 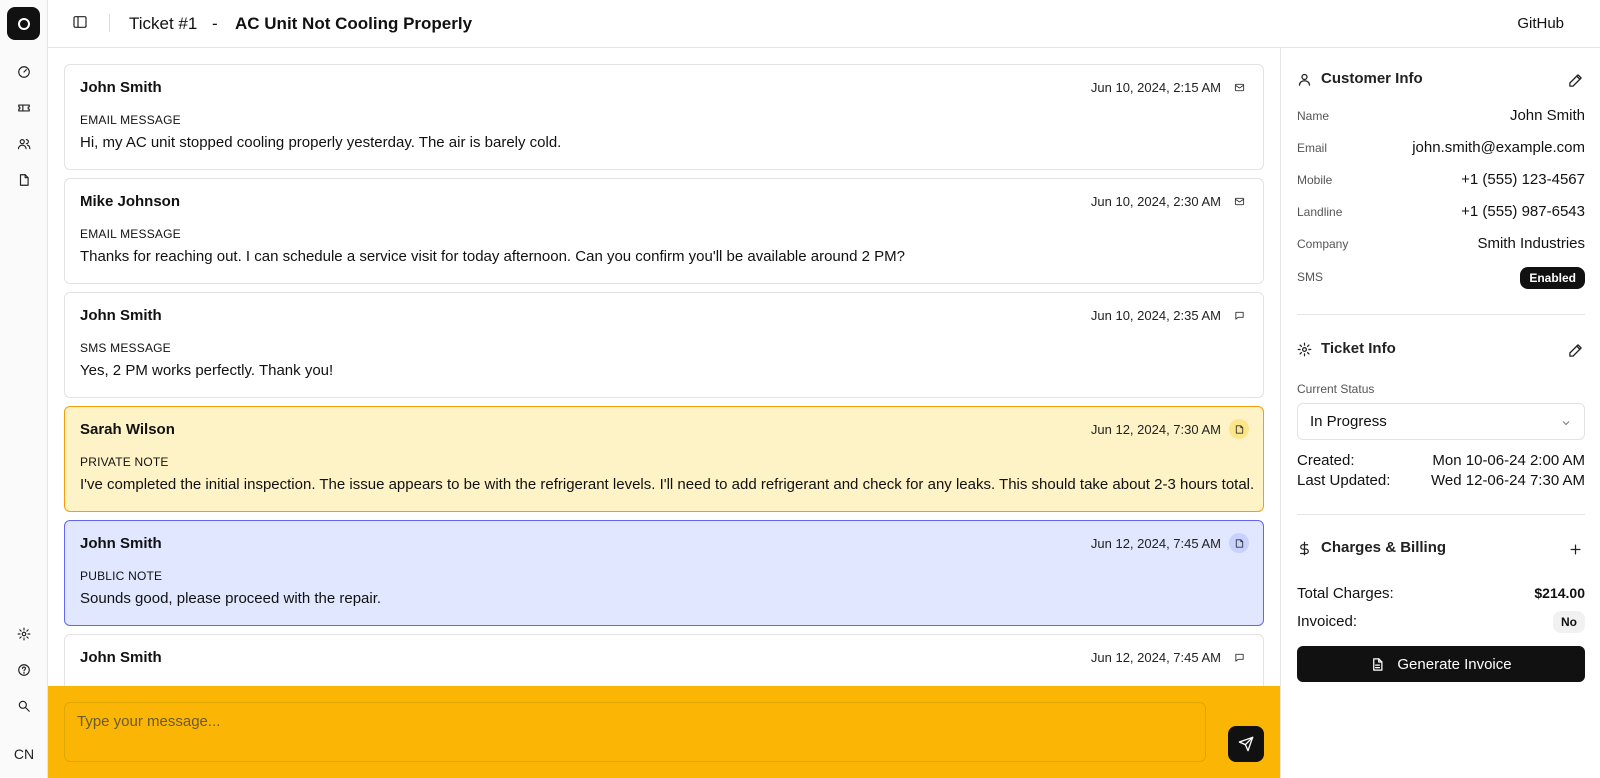 What do you see at coordinates (1523, 211) in the screenshot?
I see `field-value: +1 (555) 987-6543` at bounding box center [1523, 211].